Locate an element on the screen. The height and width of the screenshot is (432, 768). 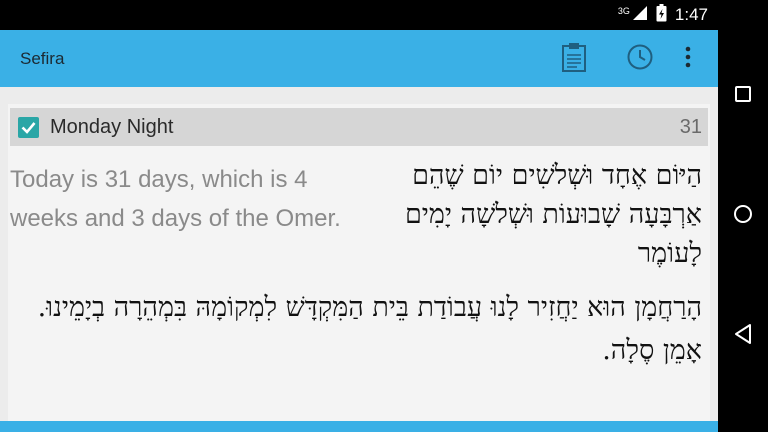
overflow-menu-button is located at coordinates (688, 58).